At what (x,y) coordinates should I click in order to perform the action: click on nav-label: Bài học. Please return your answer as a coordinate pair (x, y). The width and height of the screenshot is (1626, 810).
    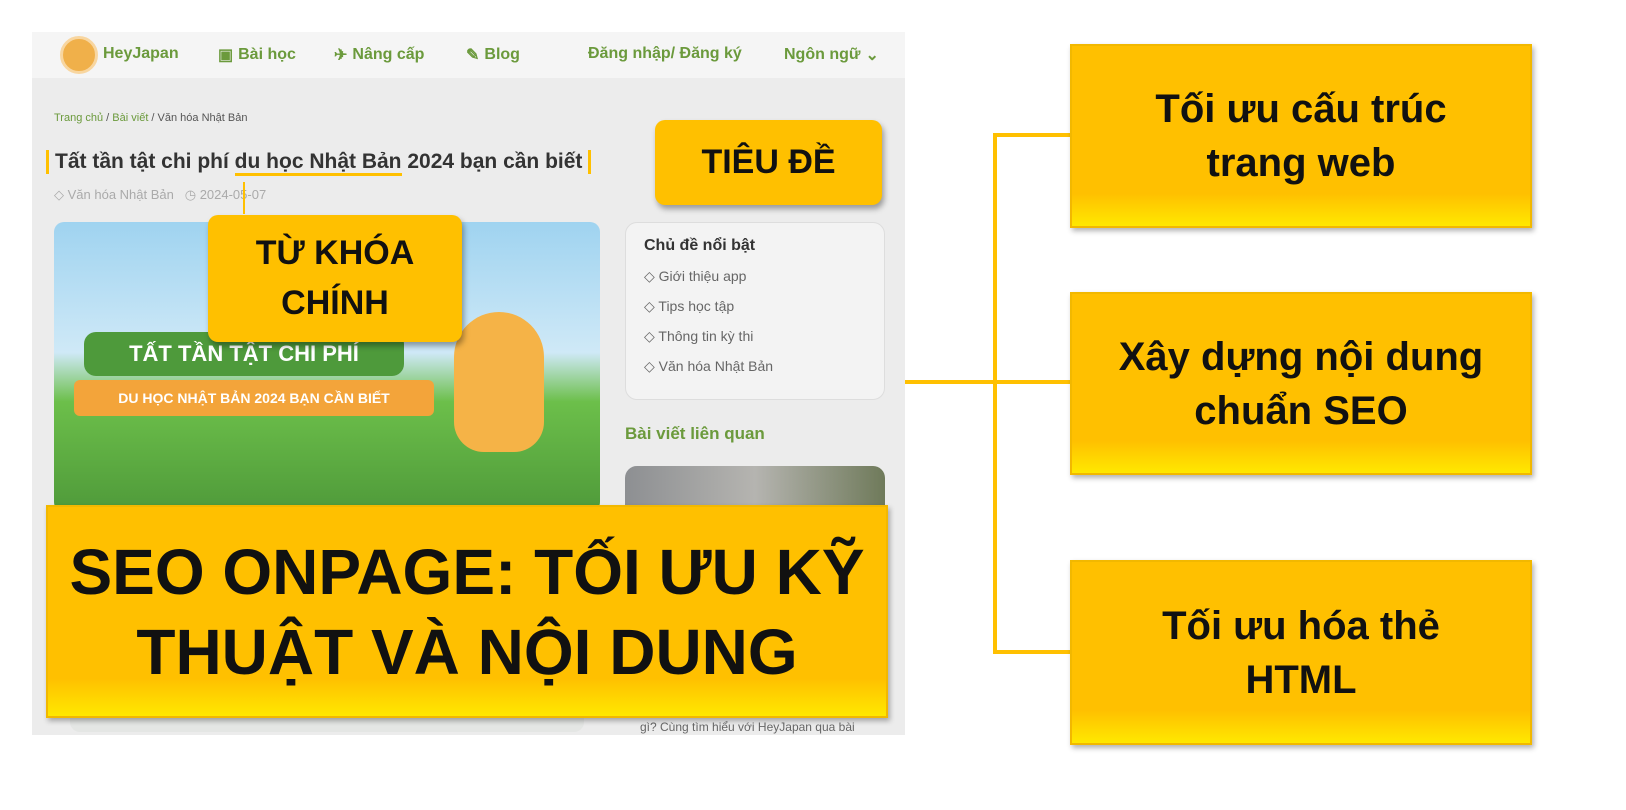
    Looking at the image, I should click on (267, 54).